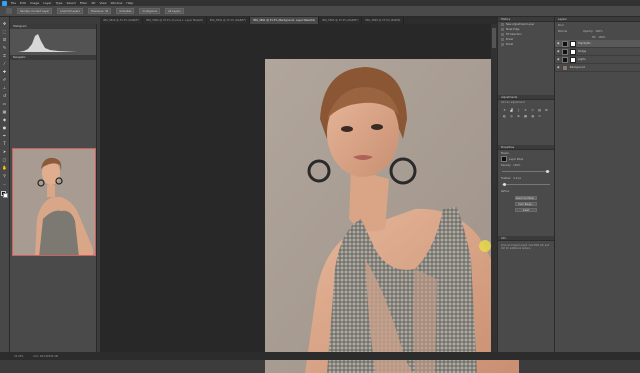 This screenshot has width=640, height=373. Describe the element at coordinates (5, 31) in the screenshot. I see `marquee-icon: ⬚` at that location.